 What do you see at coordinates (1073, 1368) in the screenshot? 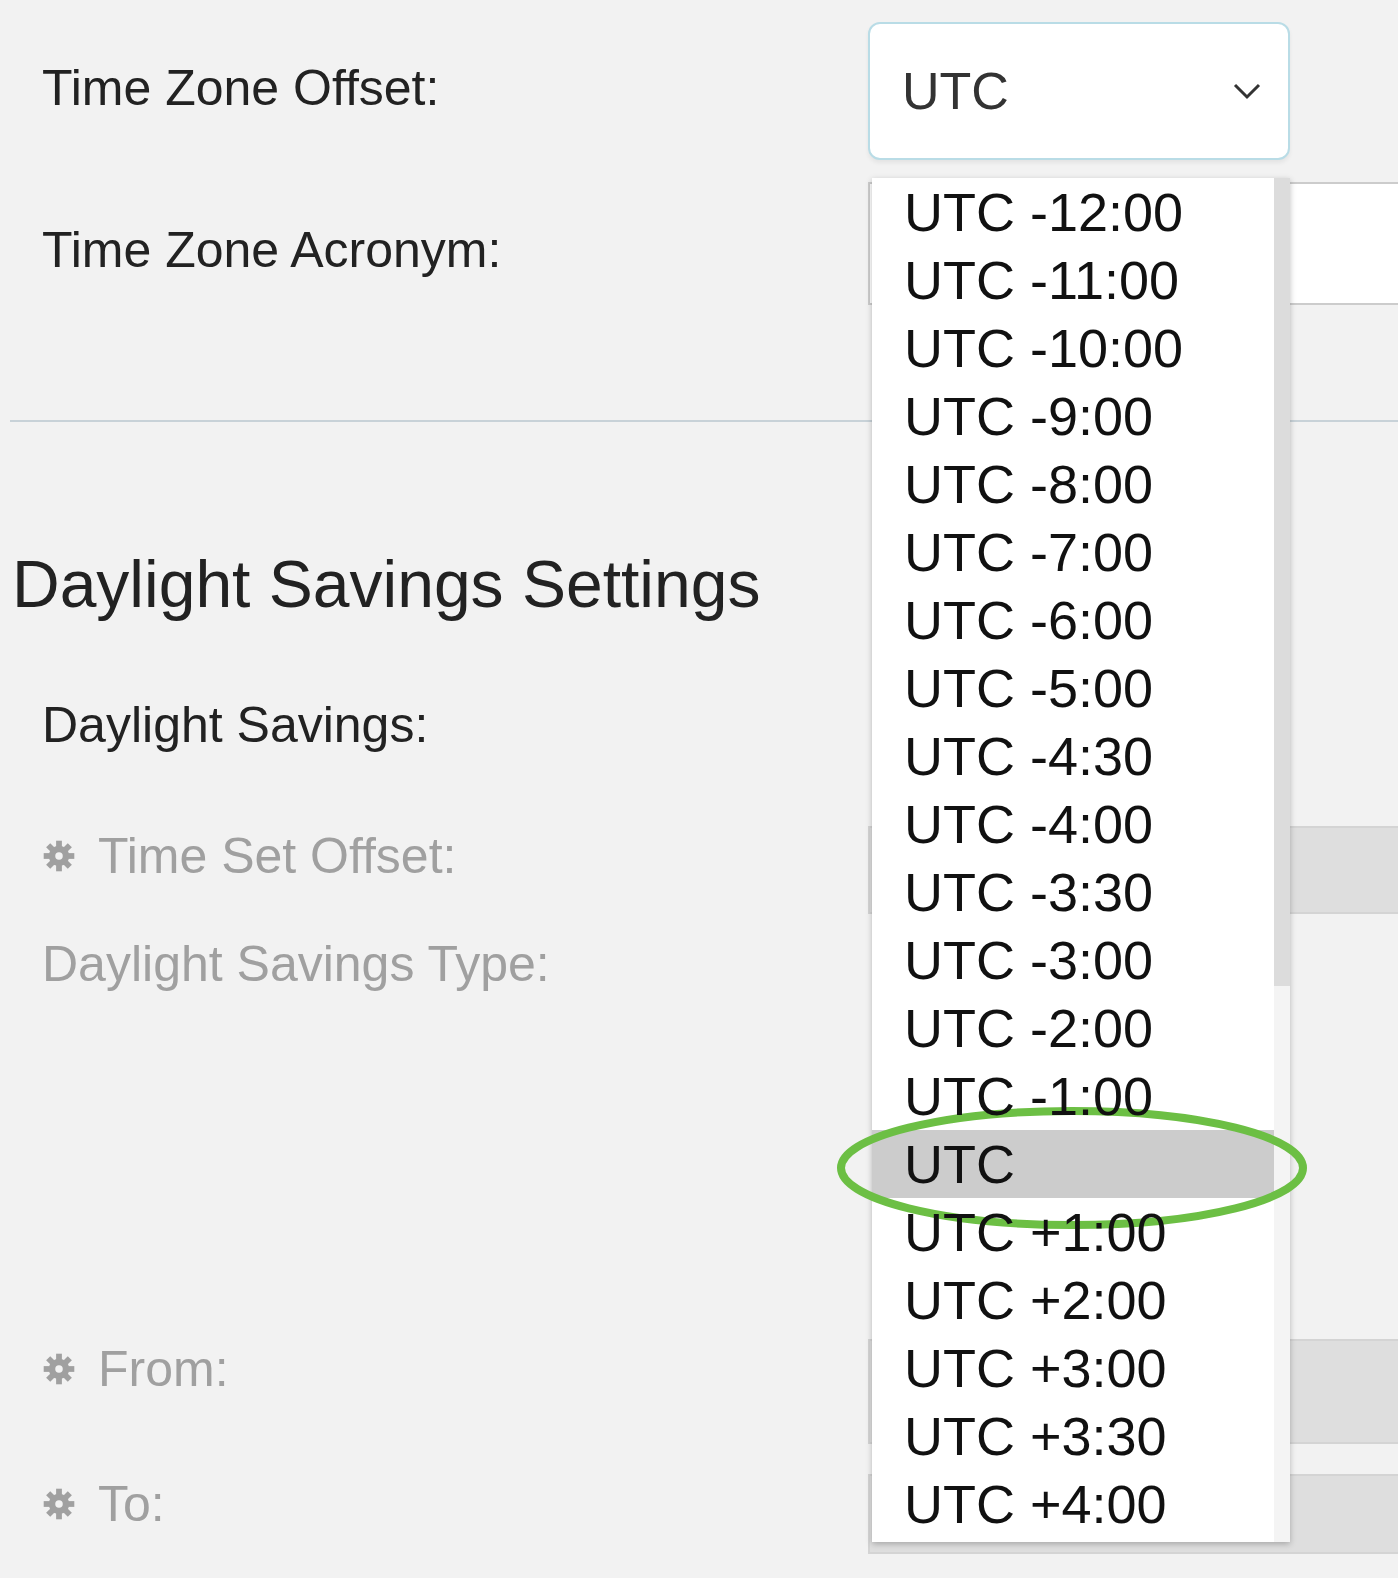
I see `dropdown-option: UTC +3:00` at bounding box center [1073, 1368].